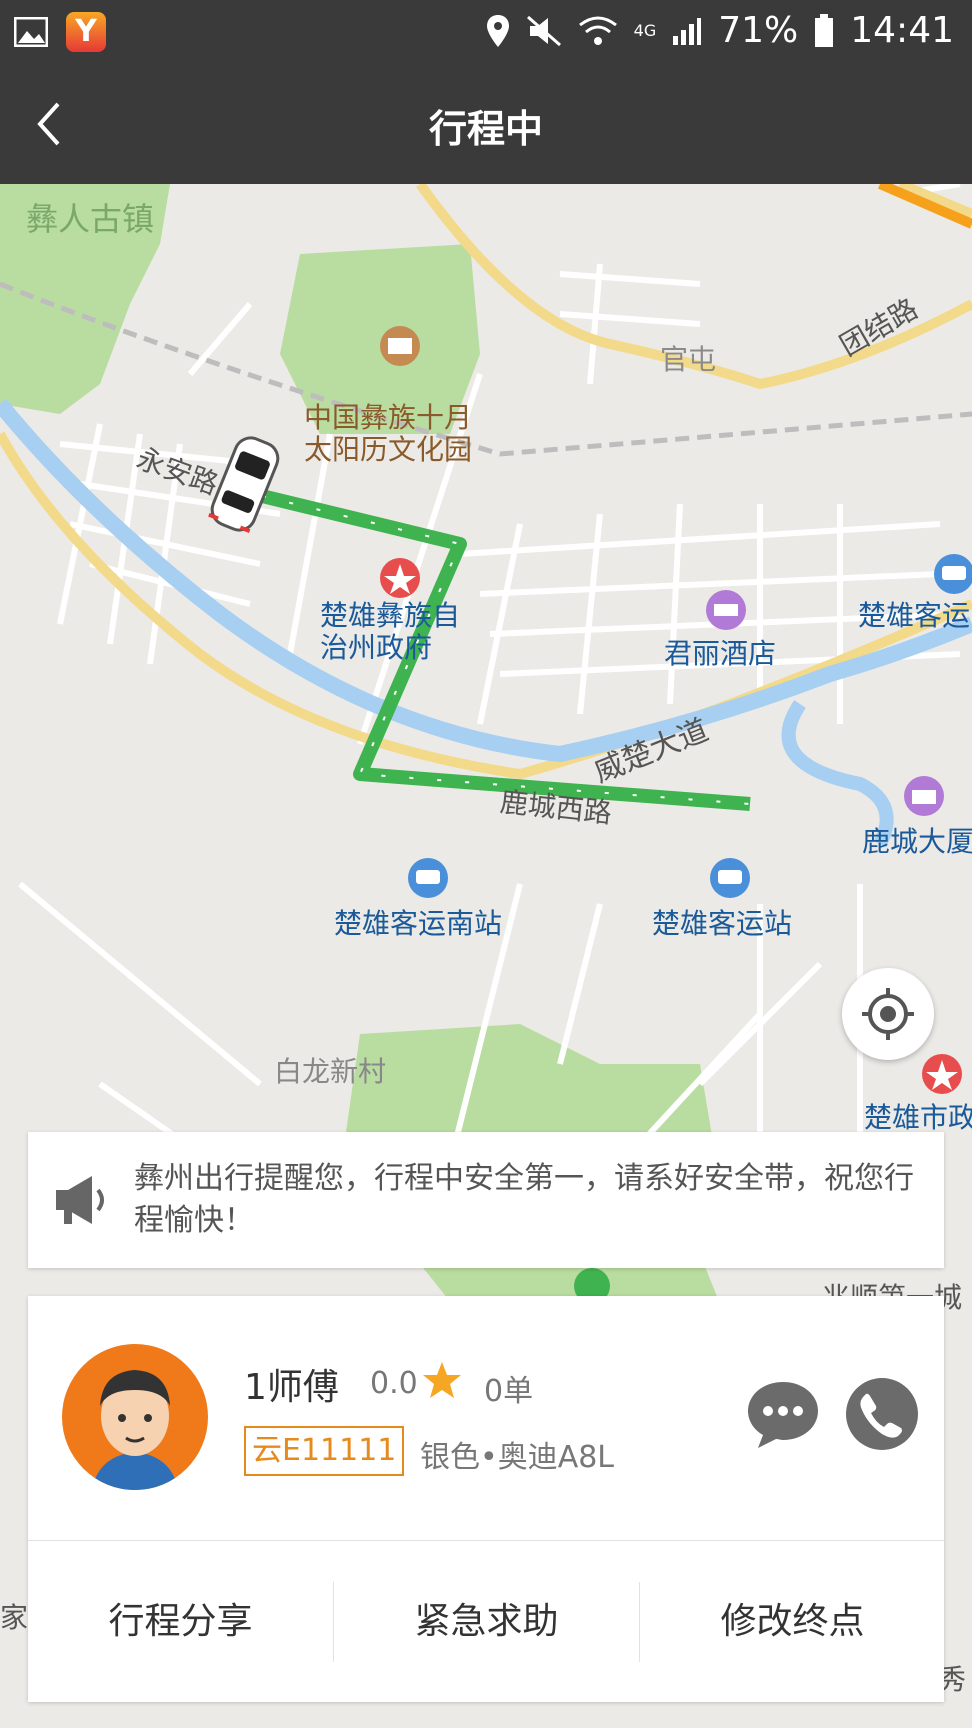  What do you see at coordinates (388, 434) in the screenshot?
I see `map-label-culture-park: 中国彝族十月 太阳历文化园` at bounding box center [388, 434].